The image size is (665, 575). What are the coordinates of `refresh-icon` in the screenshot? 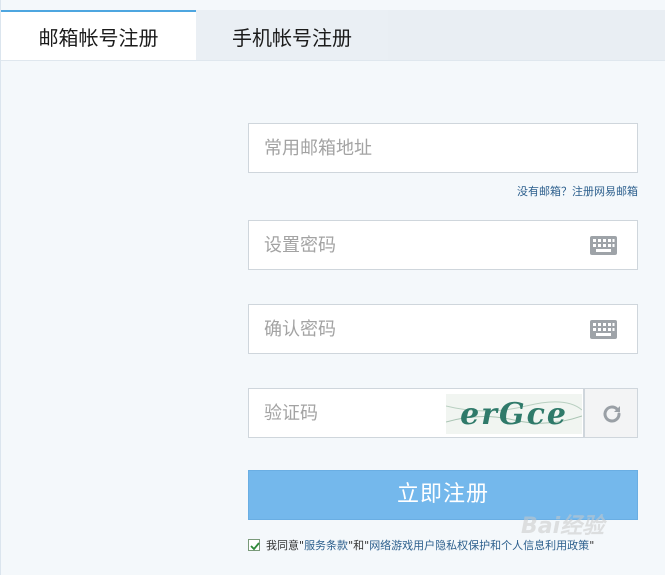 It's located at (612, 414).